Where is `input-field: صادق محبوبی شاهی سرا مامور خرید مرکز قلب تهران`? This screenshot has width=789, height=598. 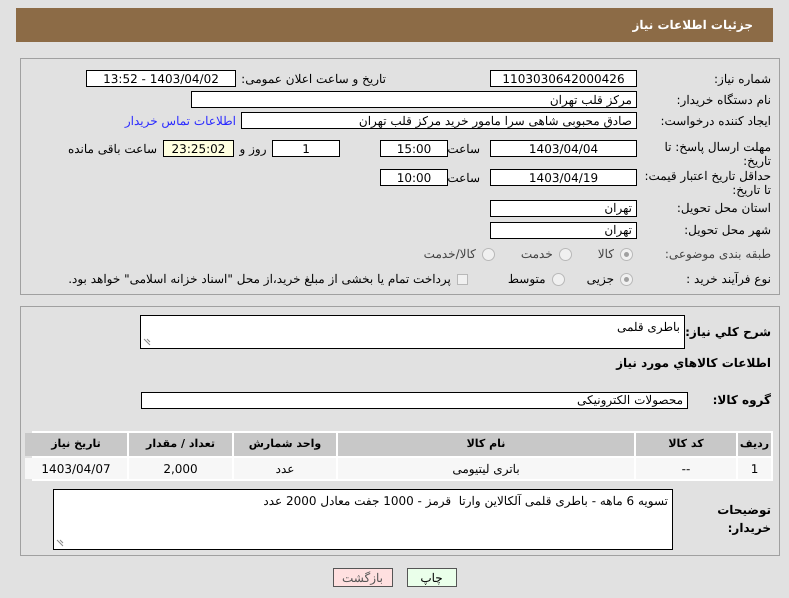 input-field: صادق محبوبی شاهی سرا مامور خرید مرکز قلب تهران is located at coordinates (439, 120).